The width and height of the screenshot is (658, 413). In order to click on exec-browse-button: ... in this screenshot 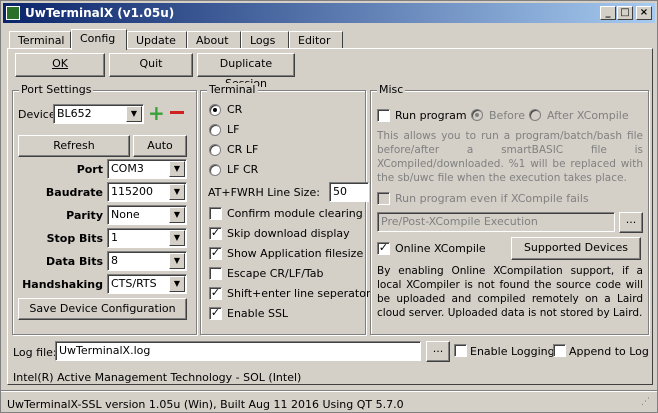, I will do `click(631, 222)`.